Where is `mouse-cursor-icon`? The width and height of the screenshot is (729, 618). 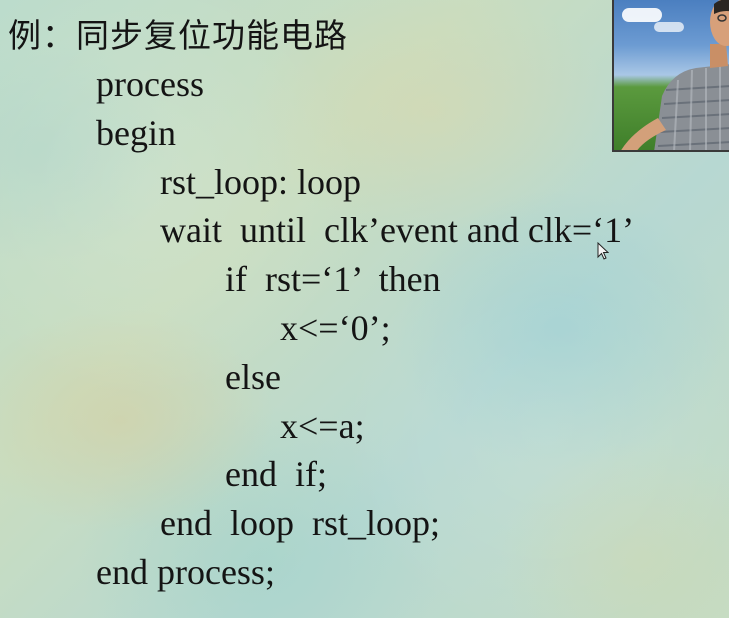 mouse-cursor-icon is located at coordinates (603, 251).